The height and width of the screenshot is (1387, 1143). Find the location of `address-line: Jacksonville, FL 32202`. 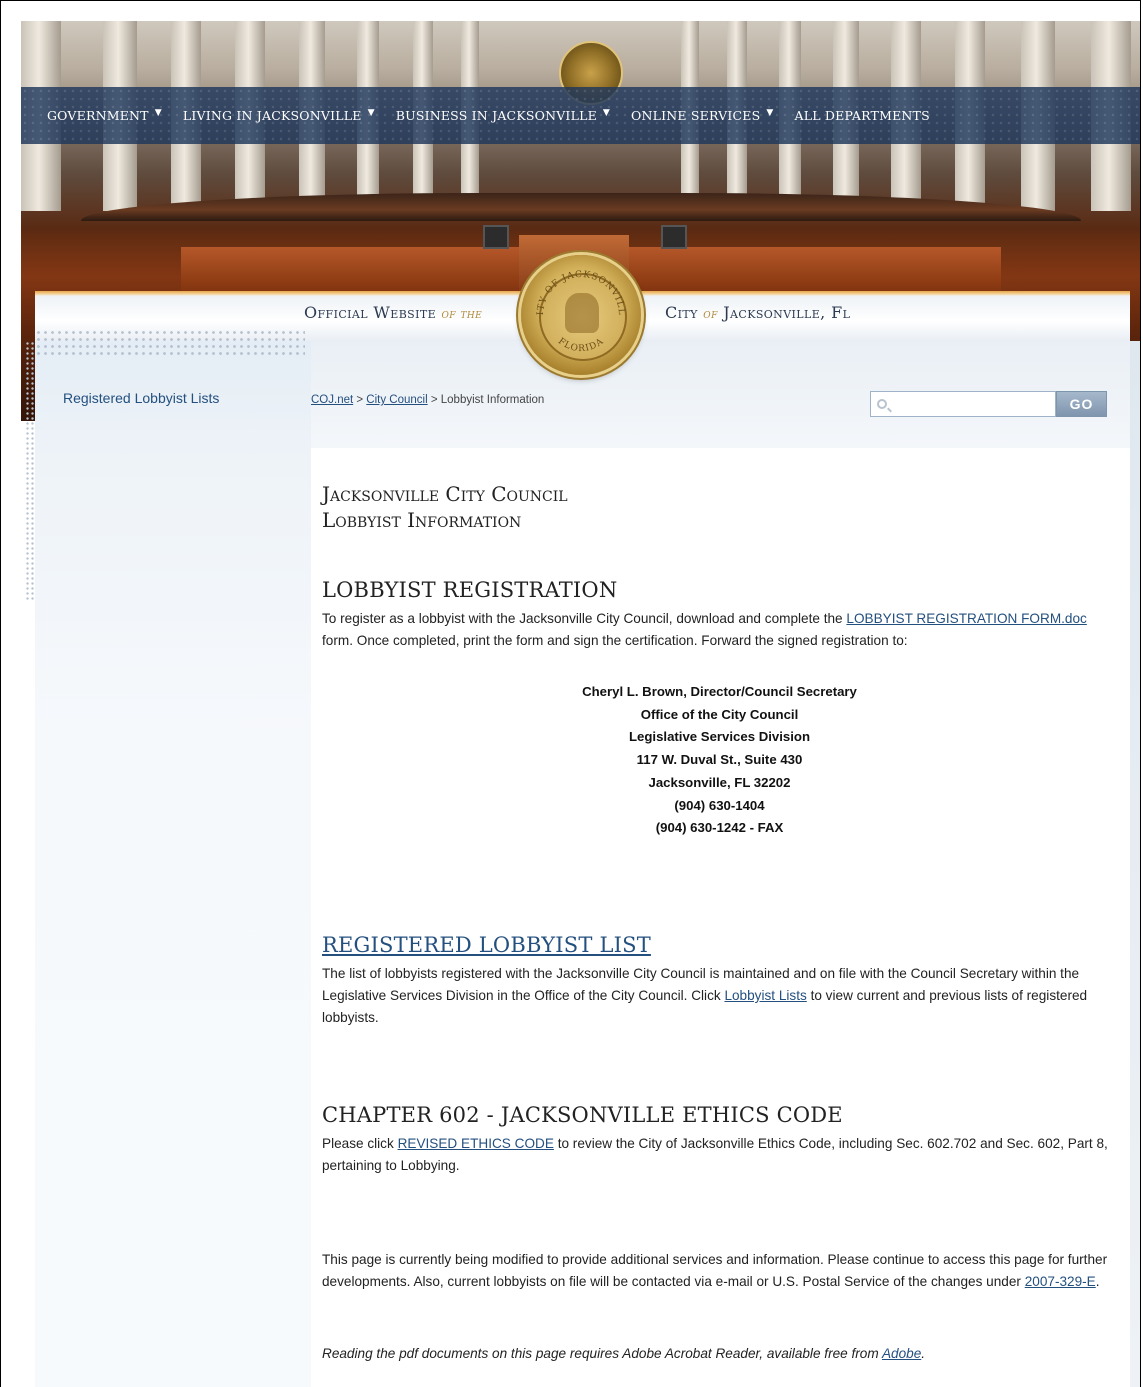

address-line: Jacksonville, FL 32202 is located at coordinates (719, 782).